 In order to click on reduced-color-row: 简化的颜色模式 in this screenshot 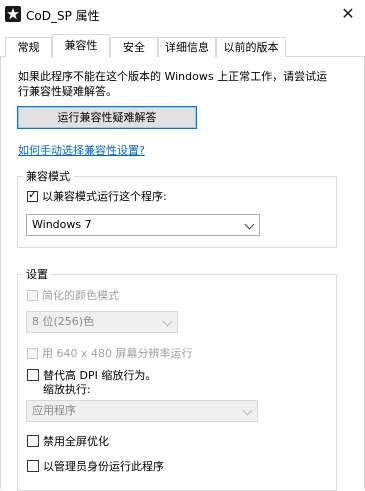, I will do `click(73, 296)`.